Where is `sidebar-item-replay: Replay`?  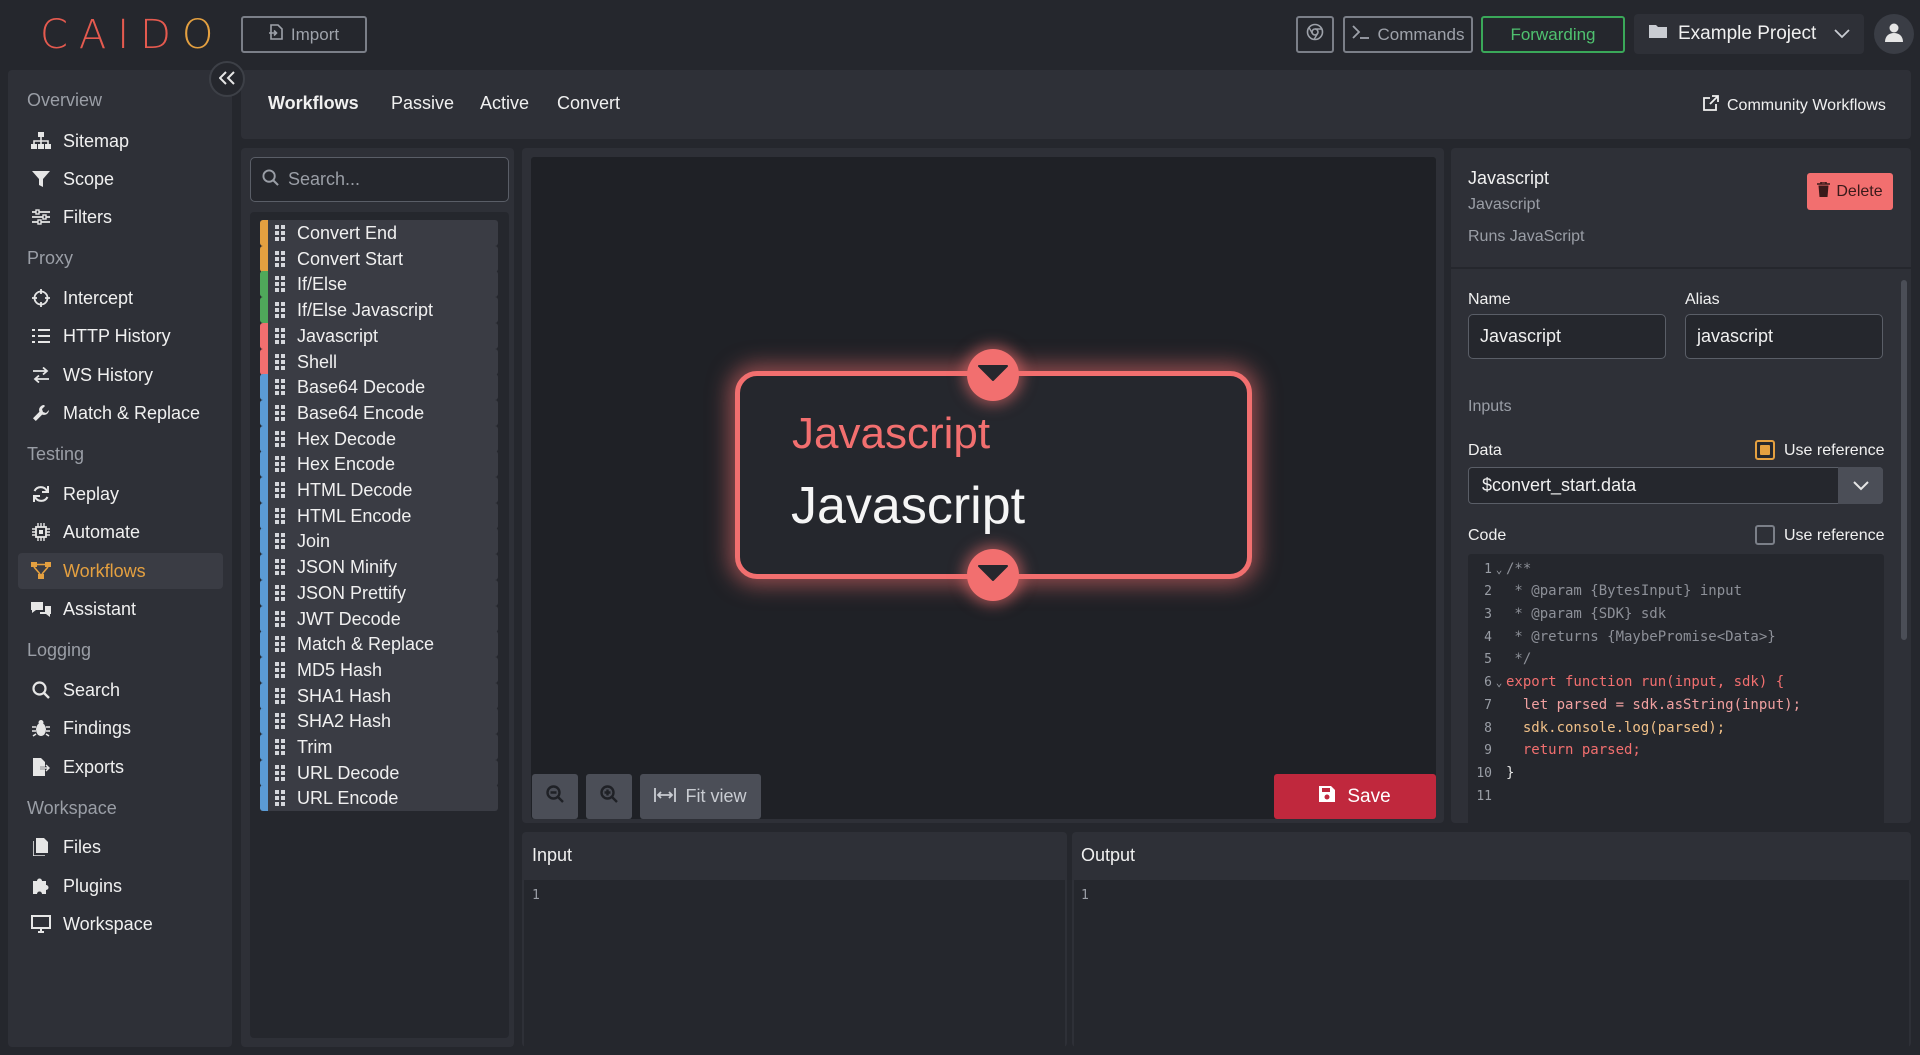
sidebar-item-replay: Replay is located at coordinates (120, 494).